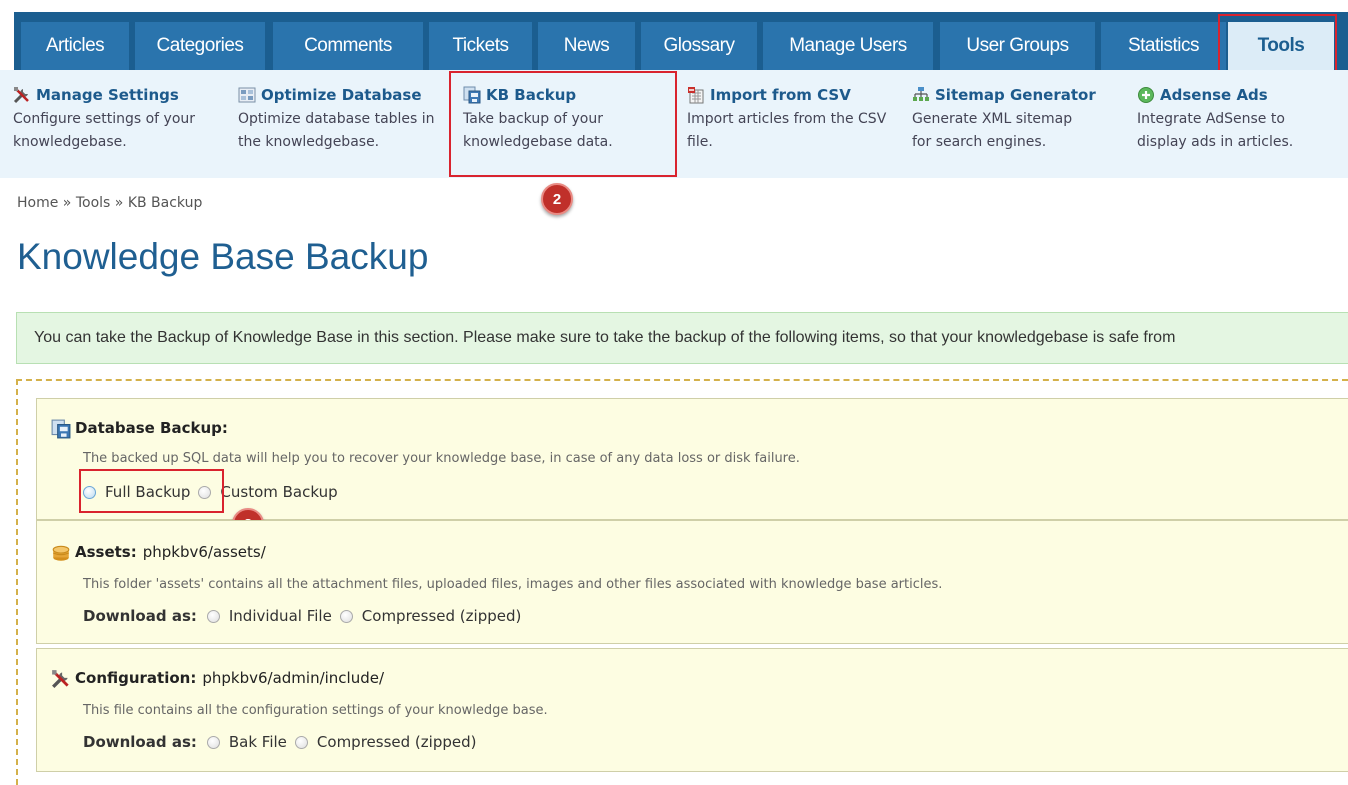 This screenshot has height=785, width=1348. I want to click on breadcrumb: Home » Tools » KB Backup, so click(109, 203).